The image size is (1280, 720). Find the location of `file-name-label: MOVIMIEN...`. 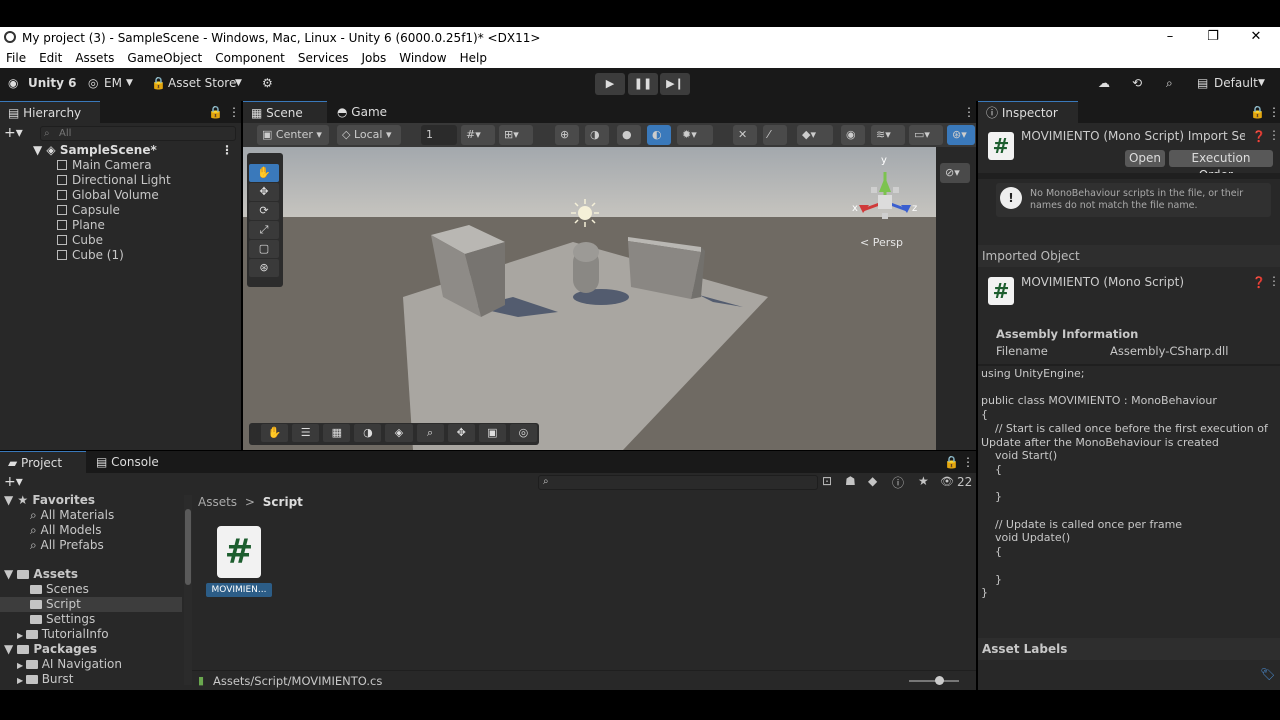

file-name-label: MOVIMIEN... is located at coordinates (239, 590).